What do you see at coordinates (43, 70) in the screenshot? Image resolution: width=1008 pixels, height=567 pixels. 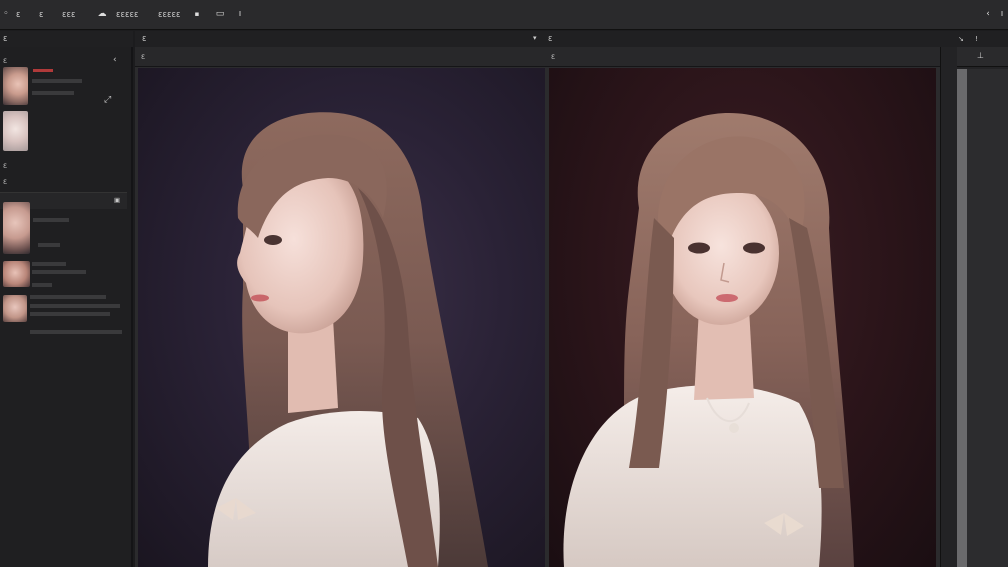 I see `status-indicator` at bounding box center [43, 70].